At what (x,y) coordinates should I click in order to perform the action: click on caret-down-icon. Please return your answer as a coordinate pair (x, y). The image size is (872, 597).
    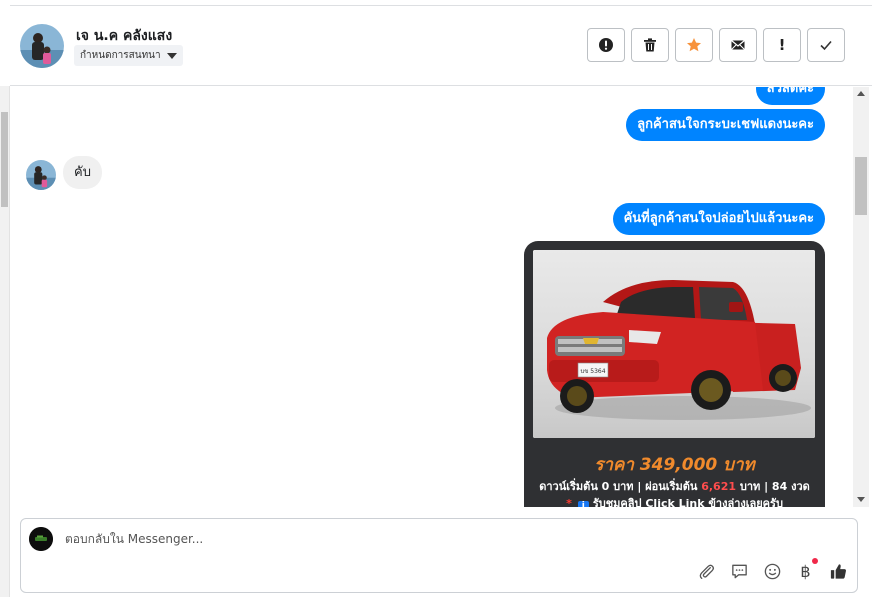
    Looking at the image, I should click on (171, 55).